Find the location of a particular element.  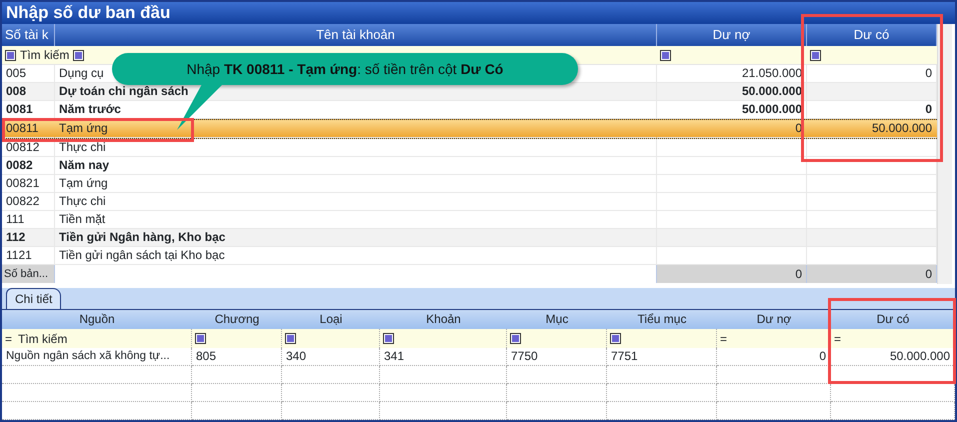

column-header: Loại is located at coordinates (331, 319).